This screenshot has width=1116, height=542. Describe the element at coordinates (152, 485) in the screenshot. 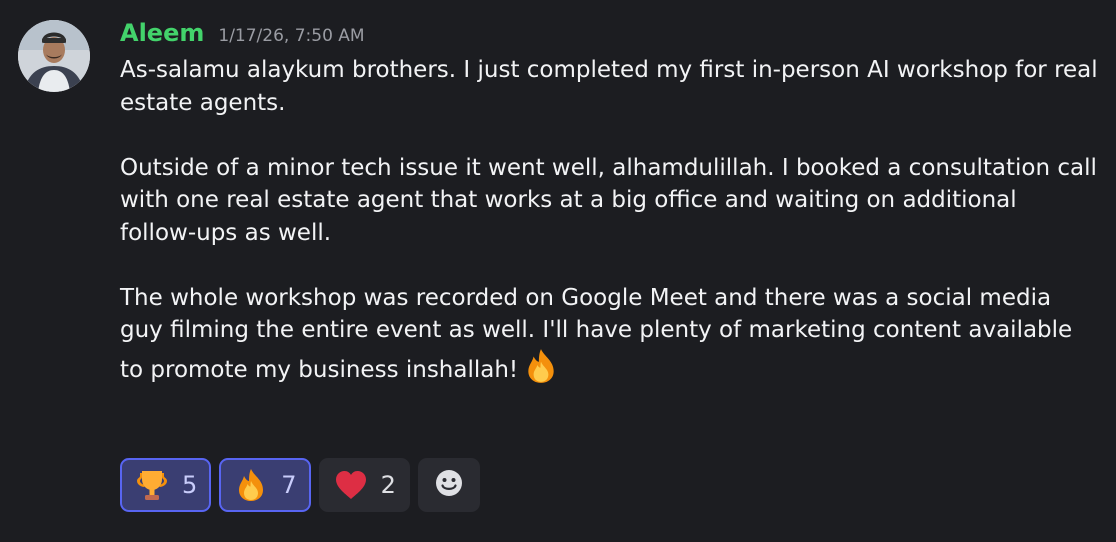

I see `trophy-icon` at that location.